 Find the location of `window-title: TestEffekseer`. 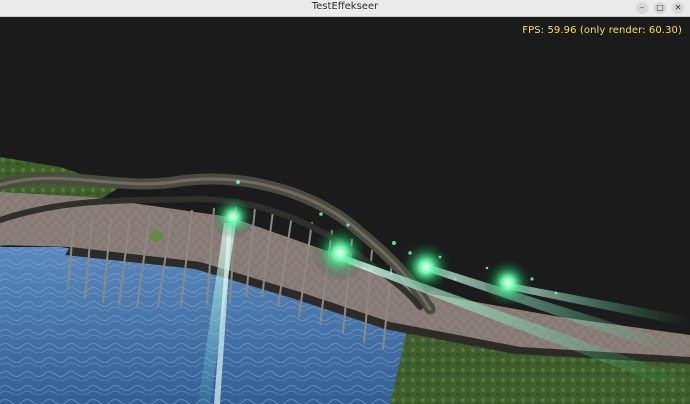

window-title: TestEffekseer is located at coordinates (345, 6).